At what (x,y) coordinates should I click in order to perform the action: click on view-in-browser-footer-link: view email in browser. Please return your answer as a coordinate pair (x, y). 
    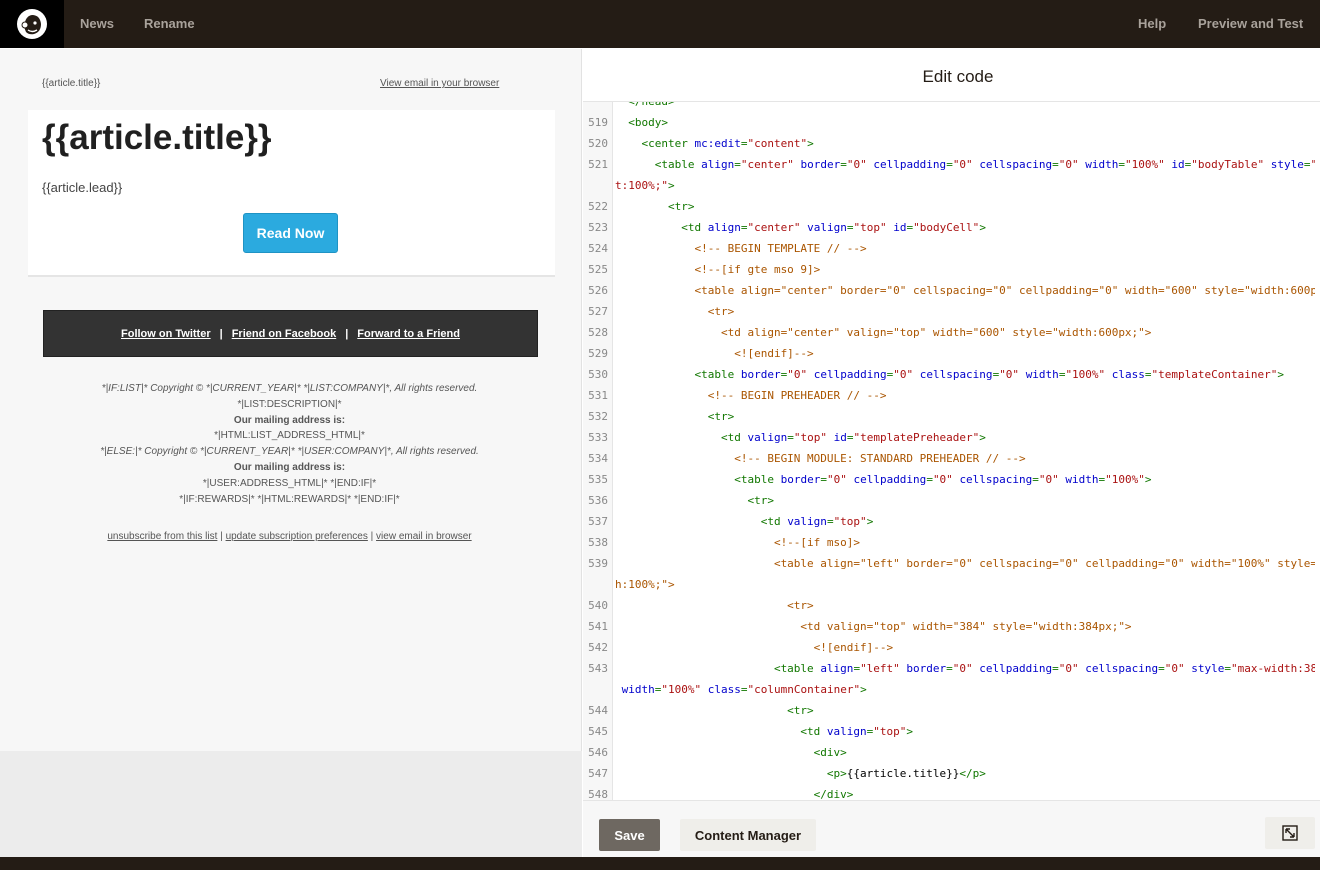
    Looking at the image, I should click on (424, 536).